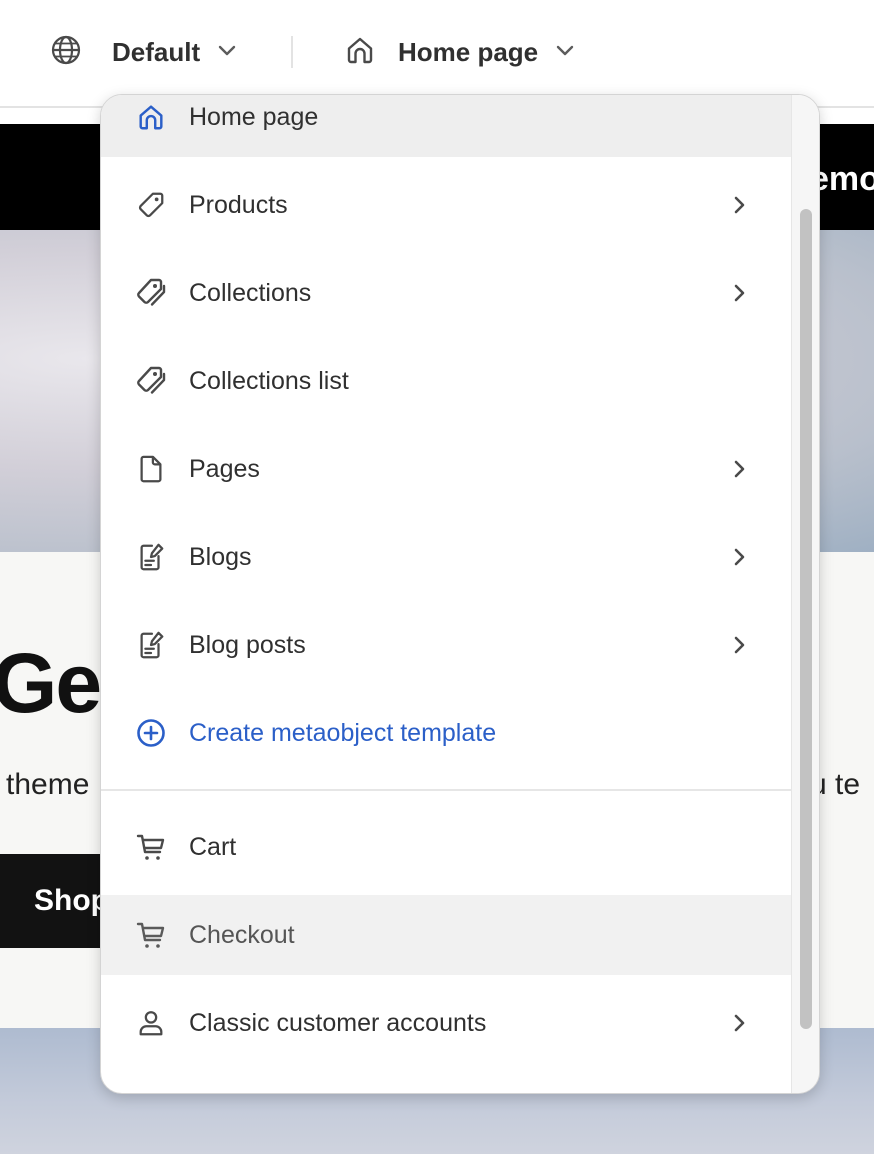 The image size is (874, 1154). I want to click on menu-item-label: Products, so click(238, 204).